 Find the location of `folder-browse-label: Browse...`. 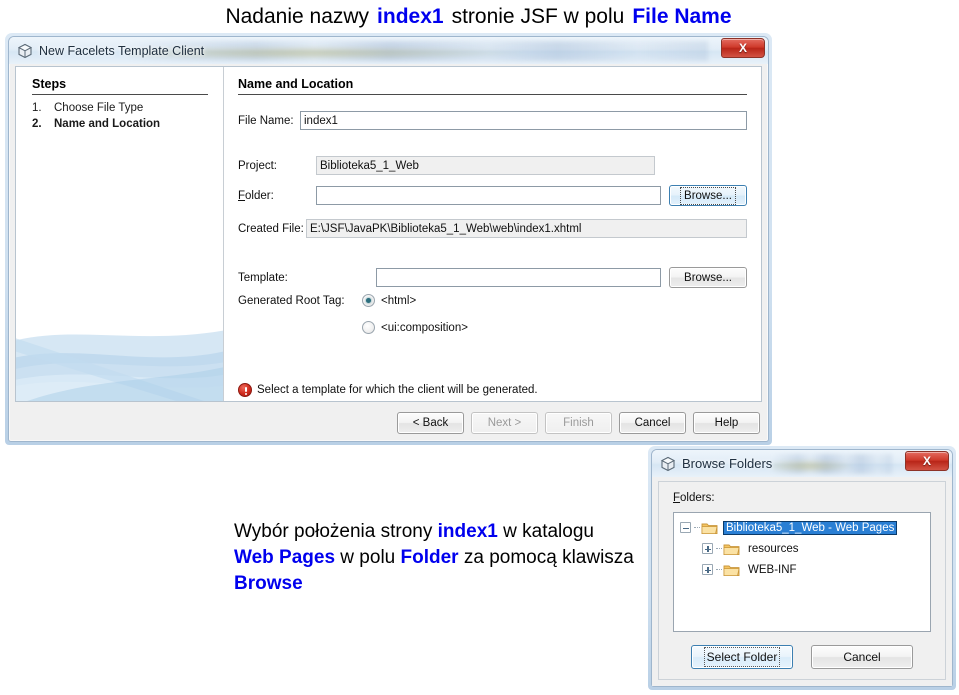

folder-browse-label: Browse... is located at coordinates (708, 195).